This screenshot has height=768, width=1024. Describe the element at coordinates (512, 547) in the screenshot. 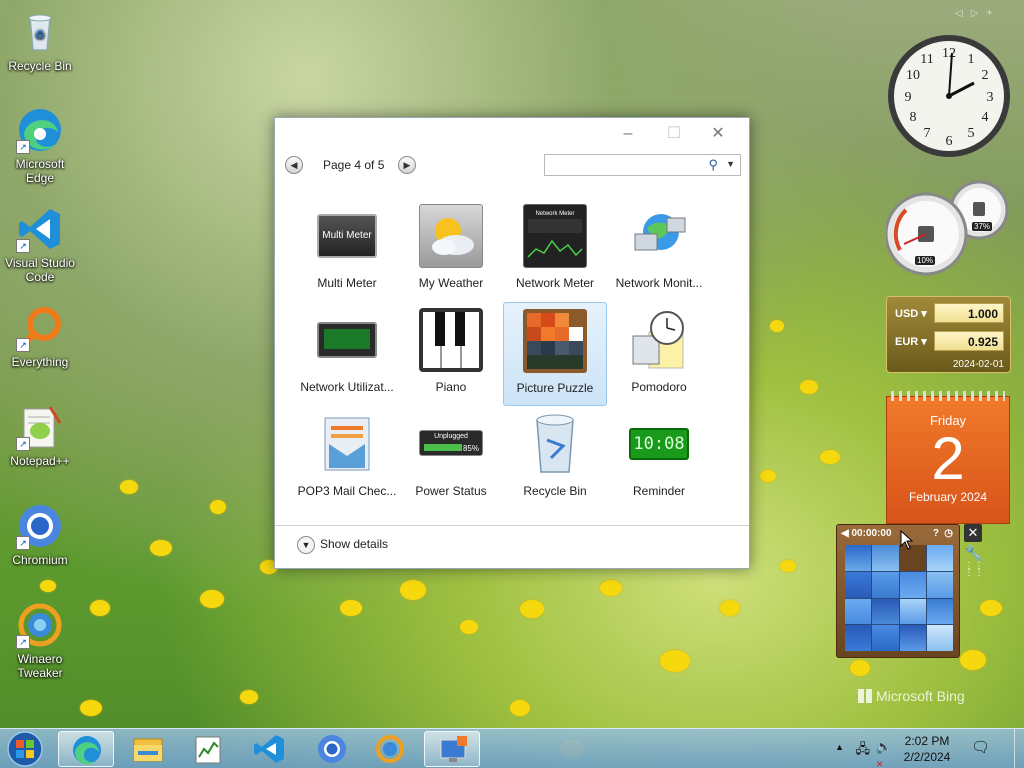

I see `dialog-footer: ▼ Show details` at that location.